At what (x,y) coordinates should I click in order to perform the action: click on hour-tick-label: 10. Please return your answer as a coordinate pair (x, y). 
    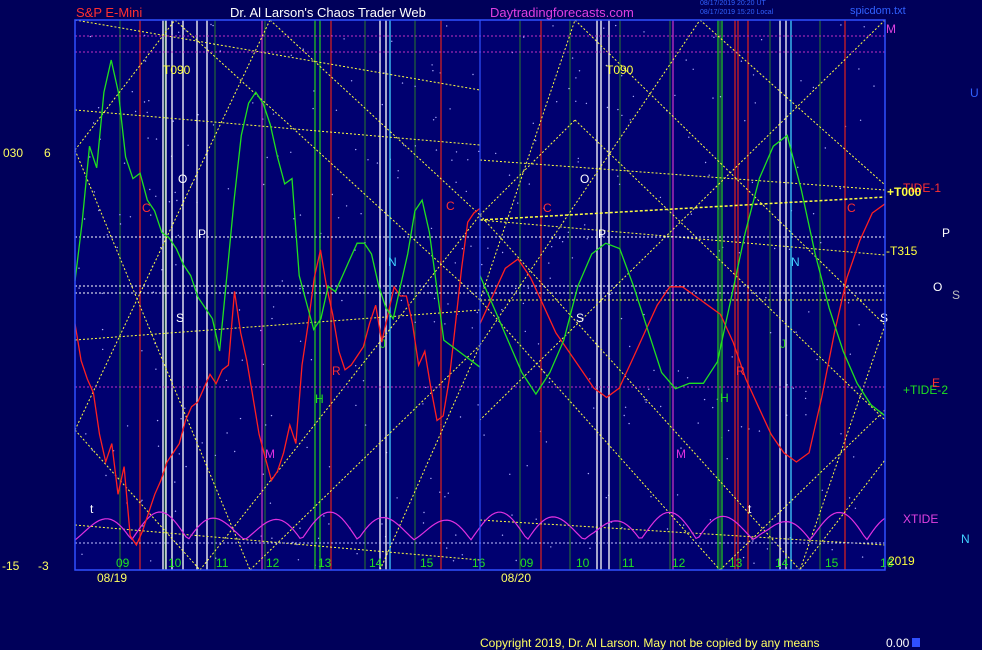
    Looking at the image, I should click on (175, 563).